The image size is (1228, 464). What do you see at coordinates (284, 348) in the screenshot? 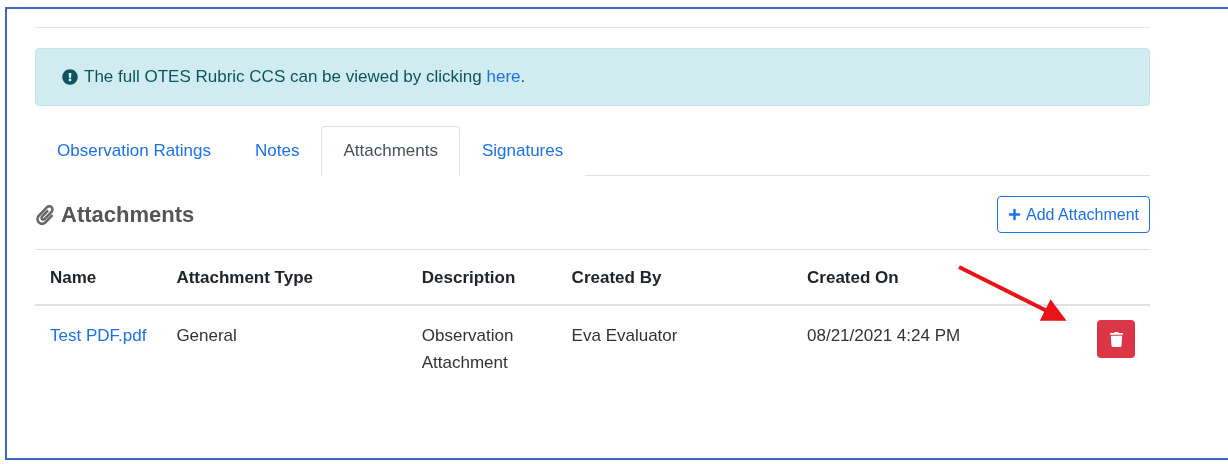
I see `table-cell: General` at bounding box center [284, 348].